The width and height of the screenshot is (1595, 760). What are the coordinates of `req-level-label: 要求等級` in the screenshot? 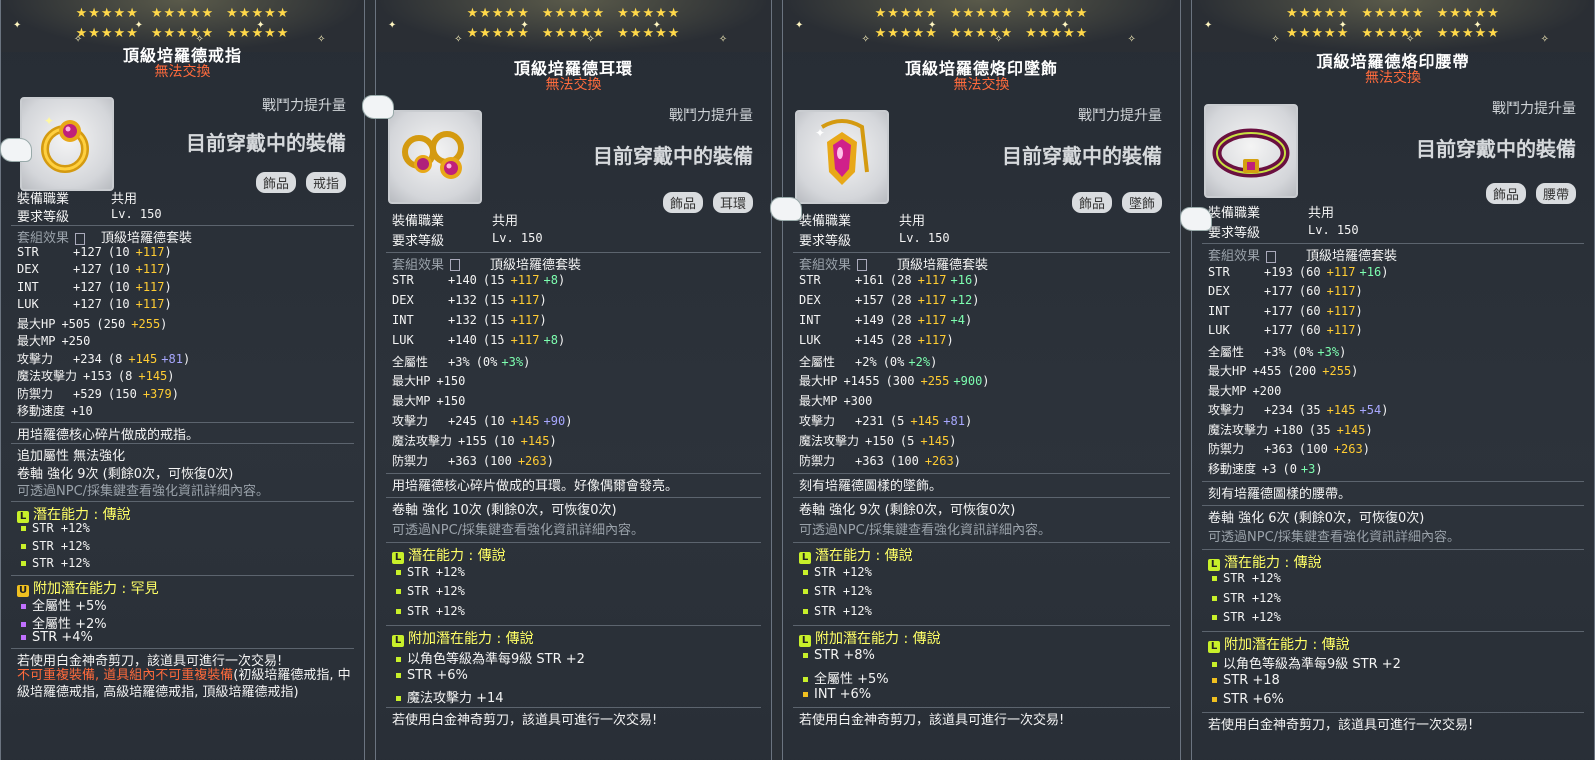 It's located at (43, 217).